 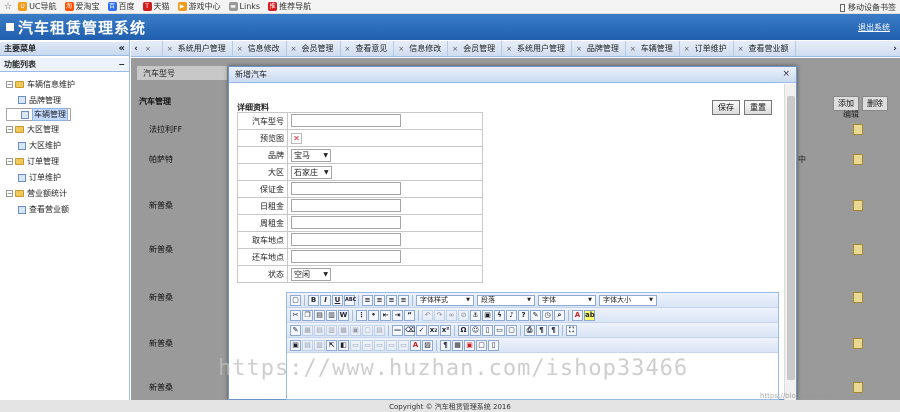 What do you see at coordinates (343, 345) in the screenshot?
I see `visual-aid-icon: ◧` at bounding box center [343, 345].